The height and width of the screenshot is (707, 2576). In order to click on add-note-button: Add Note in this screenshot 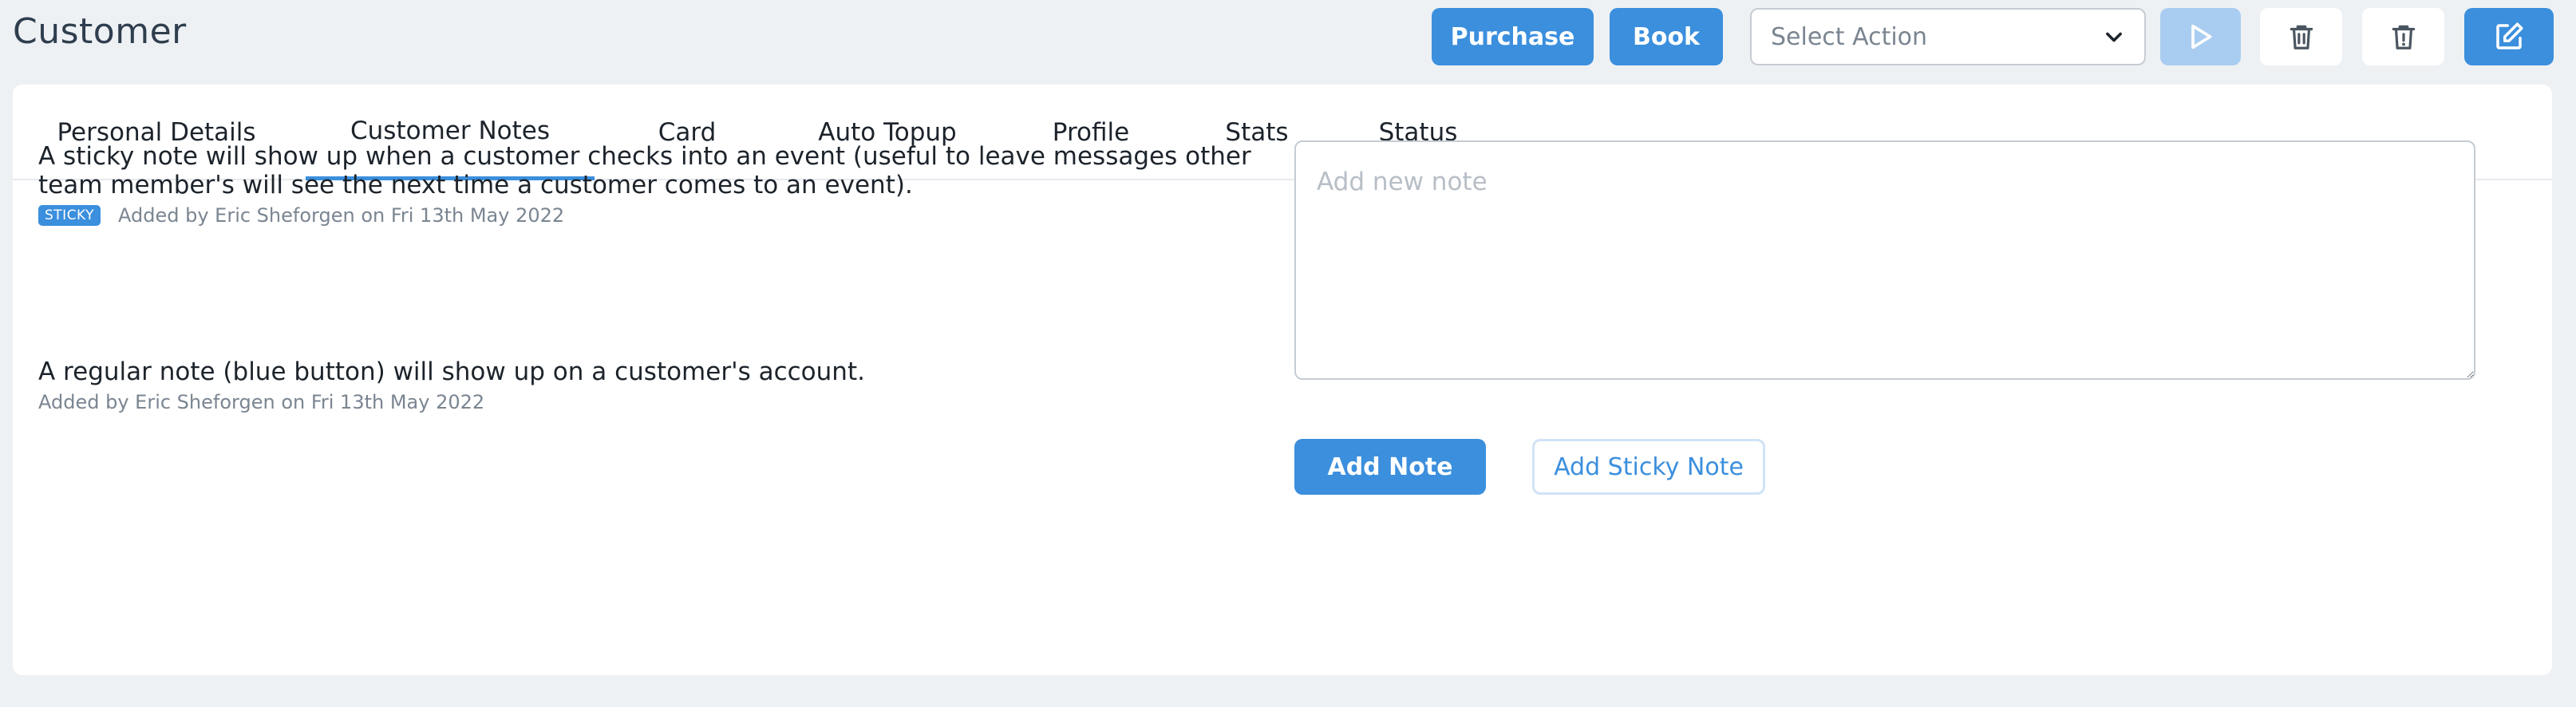, I will do `click(1390, 467)`.